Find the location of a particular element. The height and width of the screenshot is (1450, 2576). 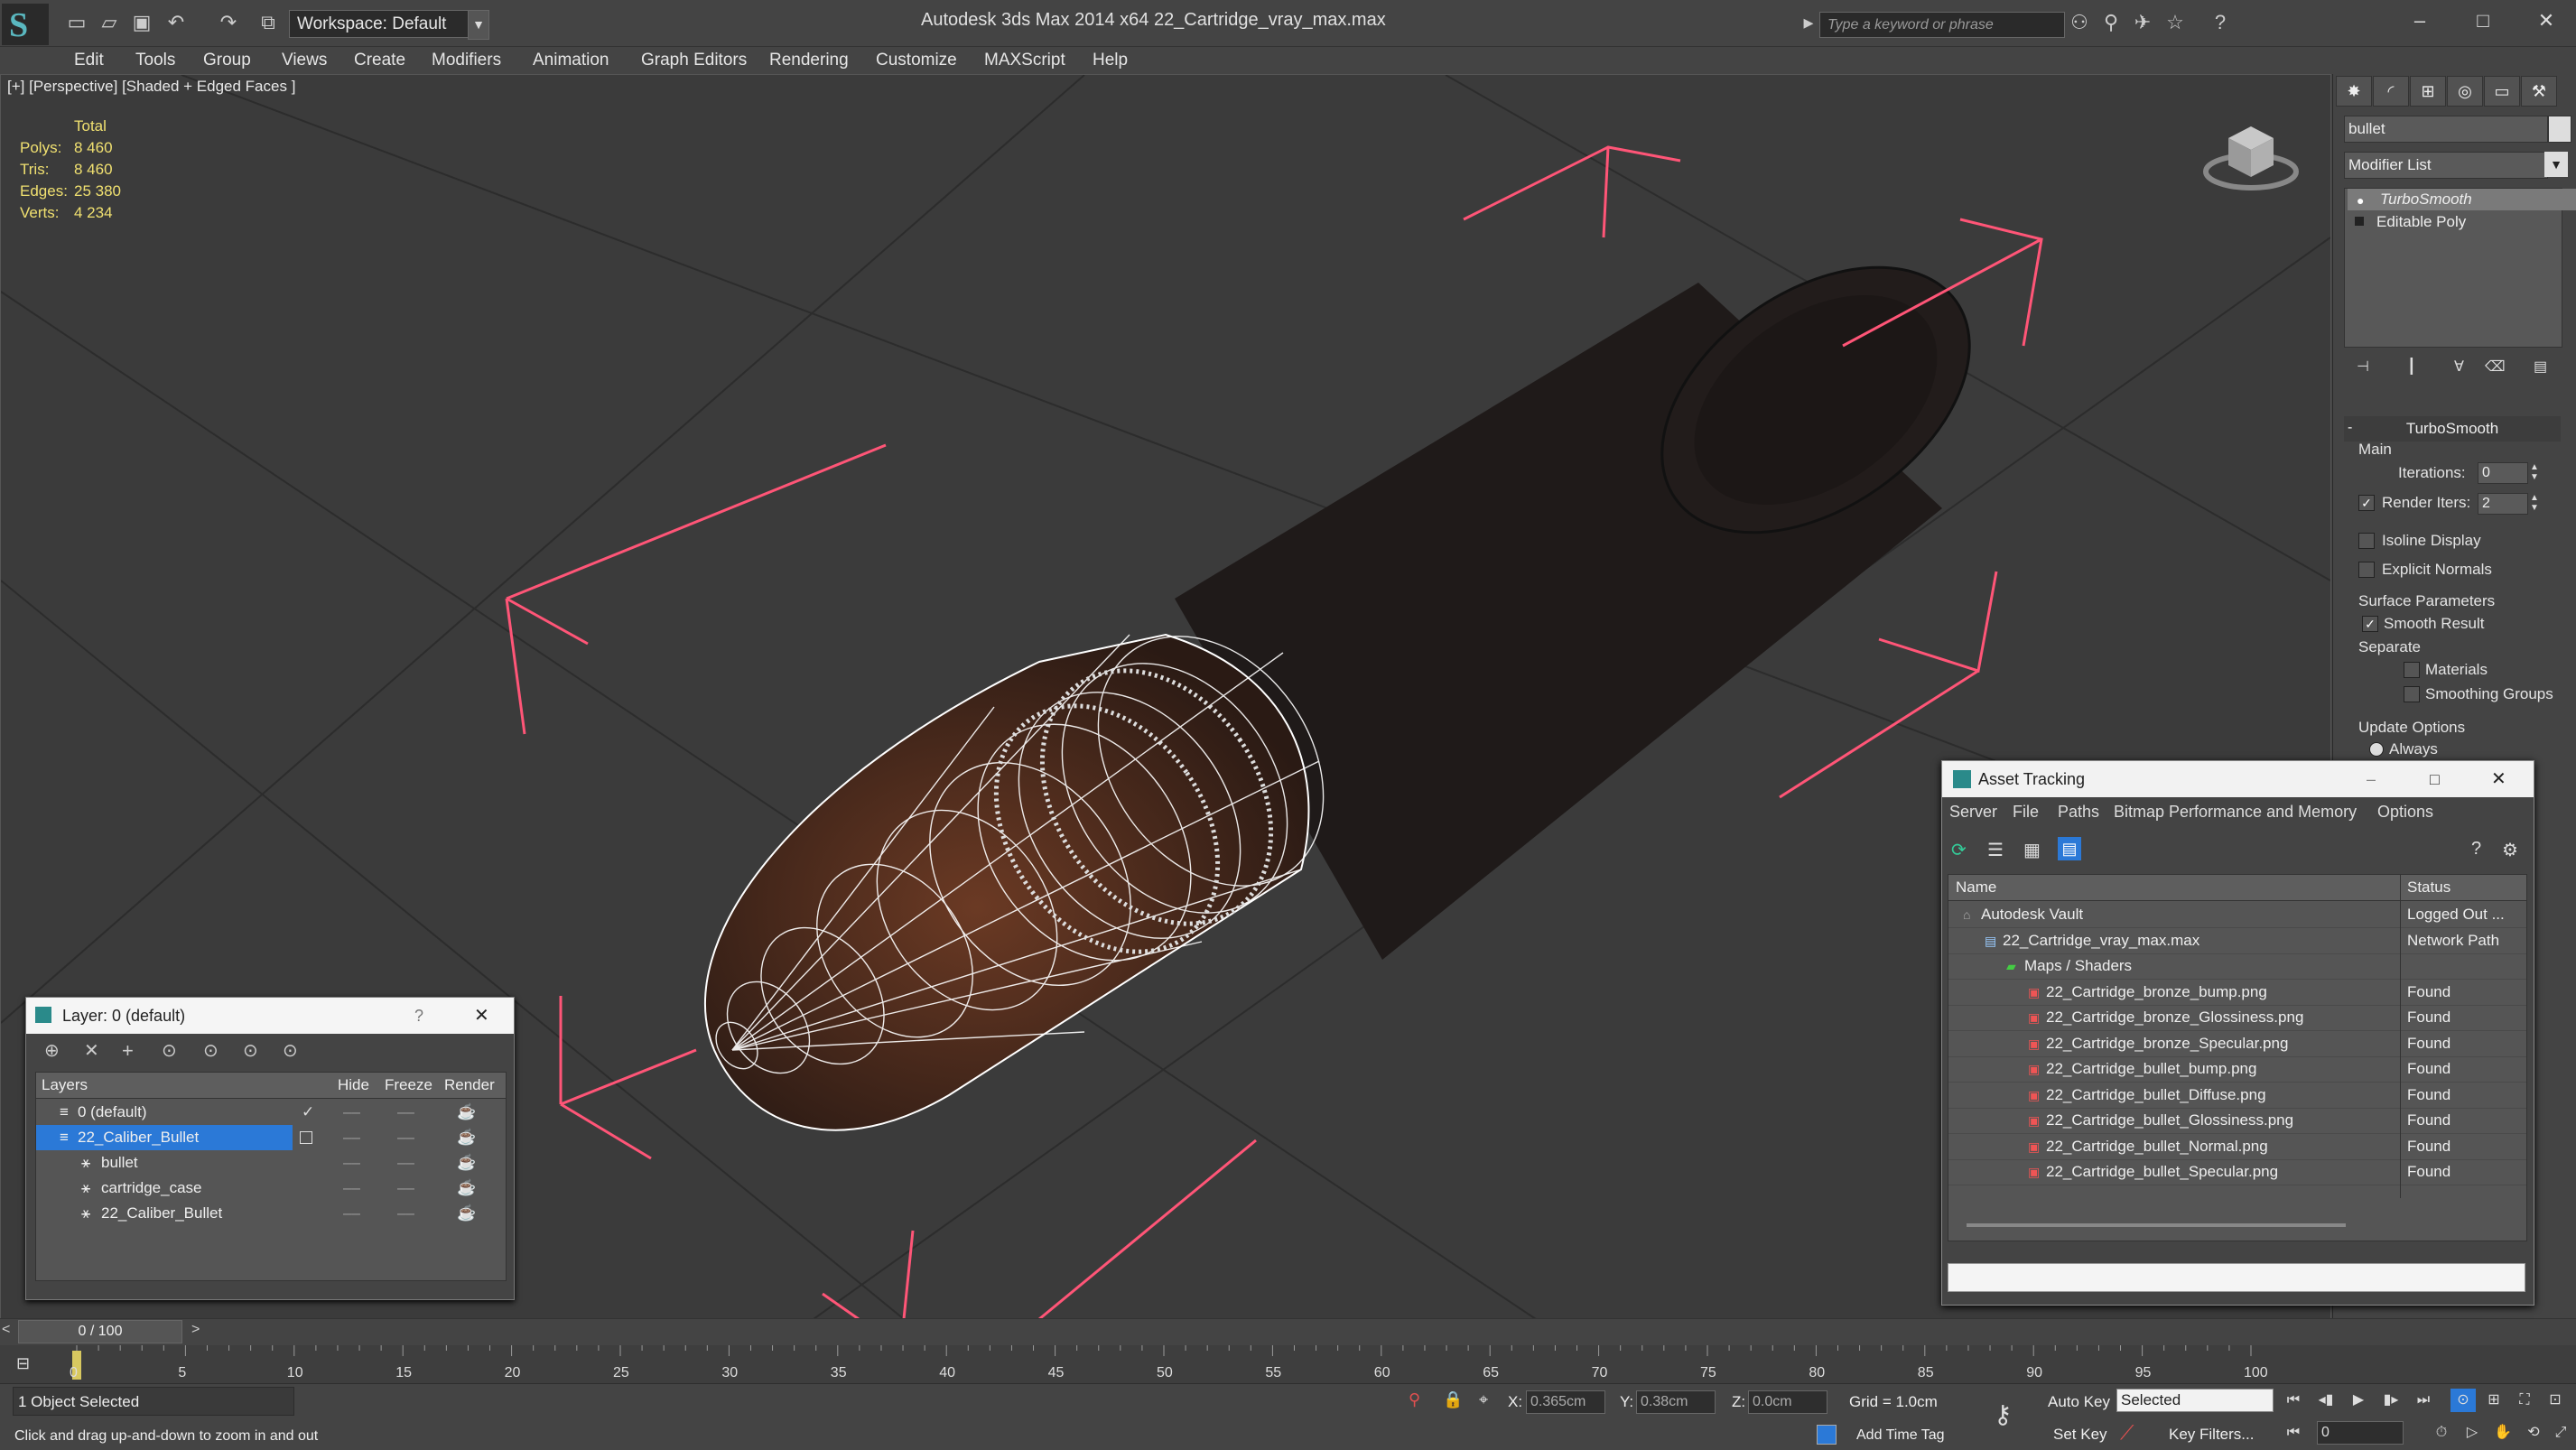

object-name-field: bullet is located at coordinates (2446, 129).